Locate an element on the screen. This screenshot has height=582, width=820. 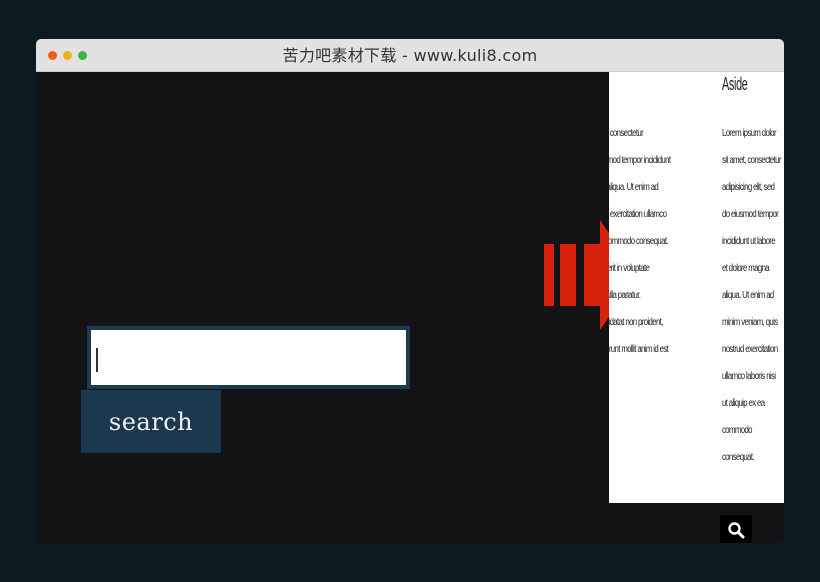
aside-line: consequat. is located at coordinates (738, 457).